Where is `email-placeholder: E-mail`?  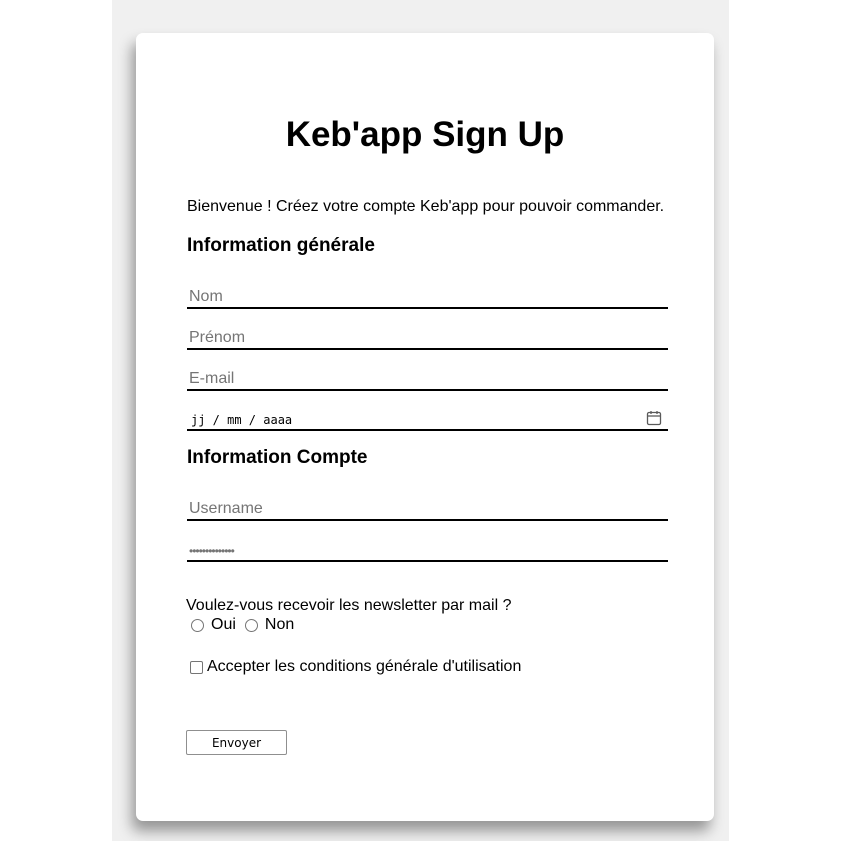 email-placeholder: E-mail is located at coordinates (212, 378).